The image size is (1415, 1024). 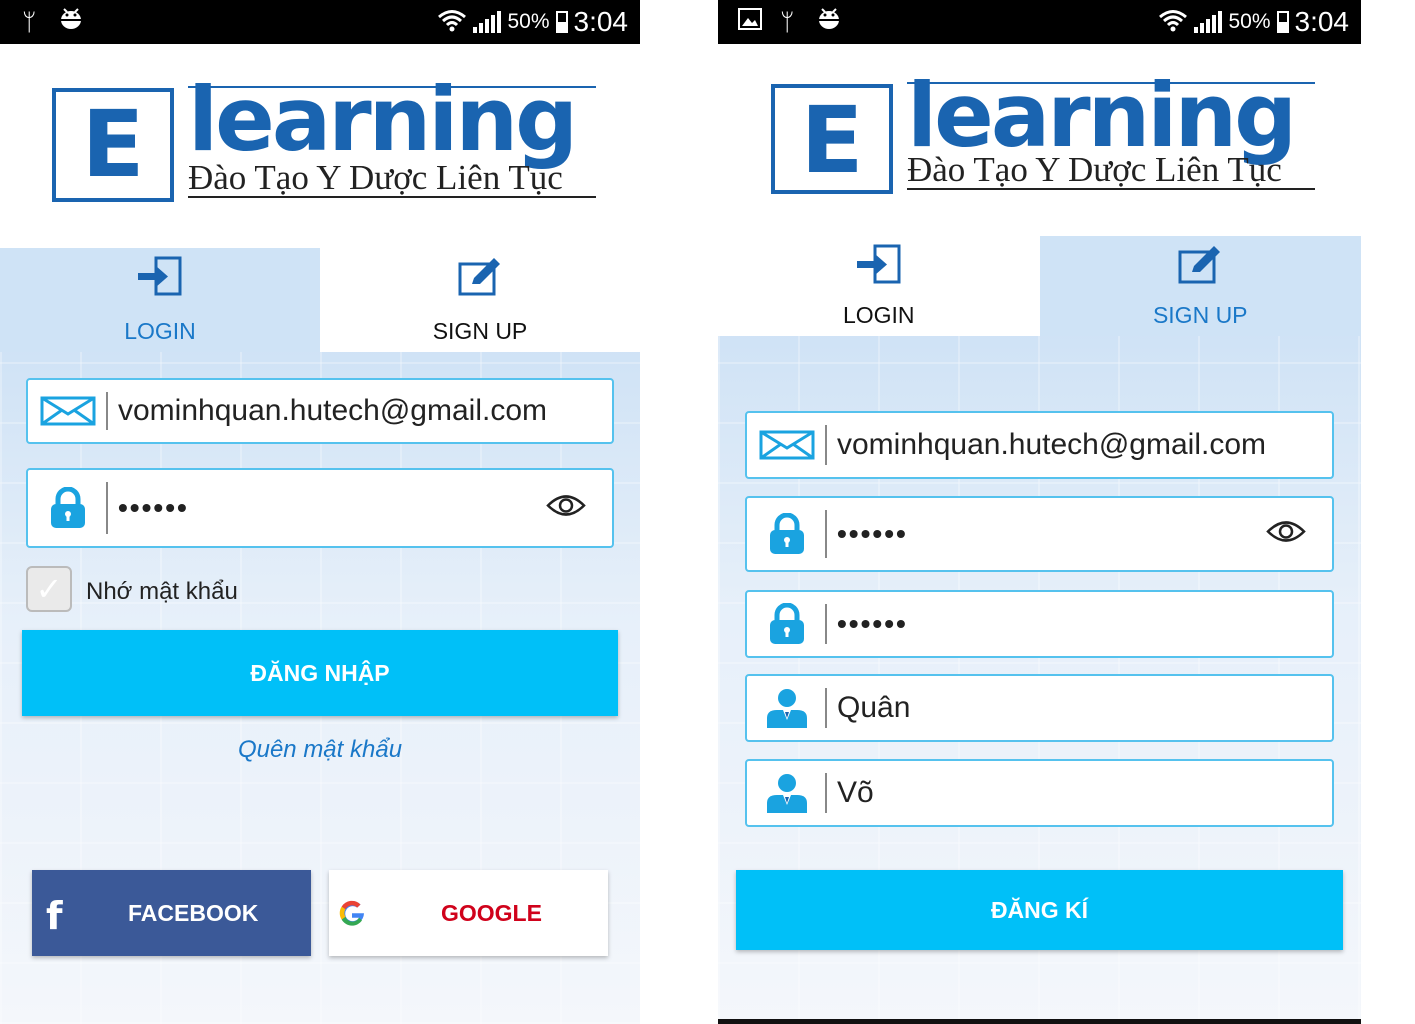 I want to click on remember-label: Nhớ mật khẩu, so click(x=162, y=591).